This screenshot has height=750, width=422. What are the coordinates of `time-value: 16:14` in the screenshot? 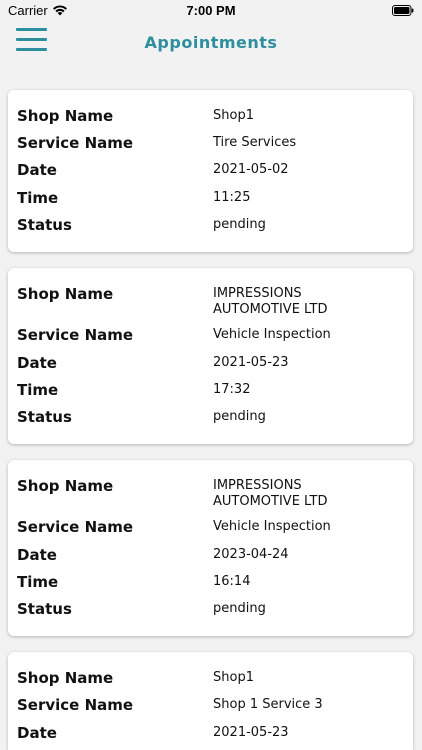 It's located at (232, 581).